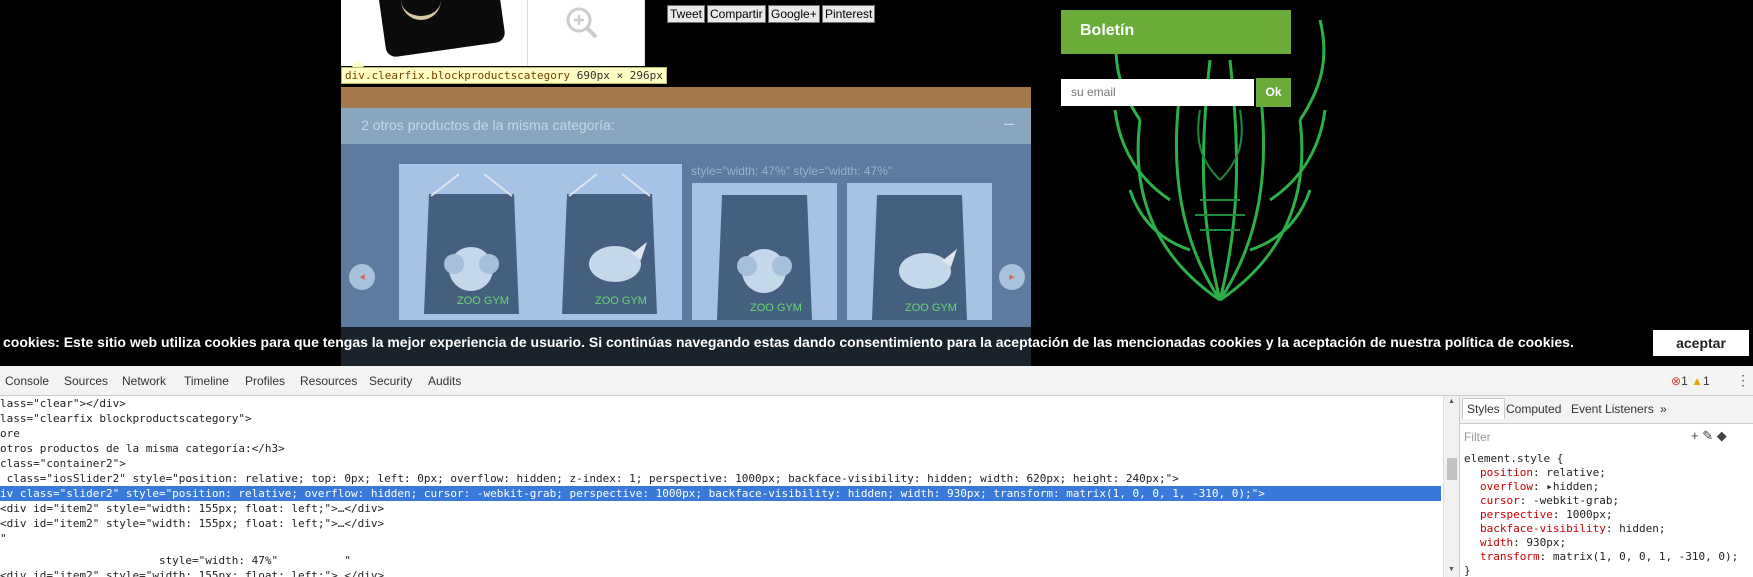  Describe the element at coordinates (1452, 469) in the screenshot. I see `scroll-thumb` at that location.